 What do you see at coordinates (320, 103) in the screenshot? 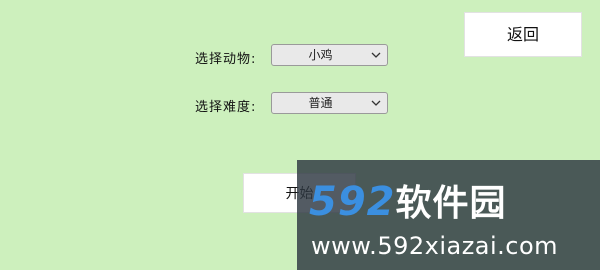
I see `difficulty-select-value: 普通` at bounding box center [320, 103].